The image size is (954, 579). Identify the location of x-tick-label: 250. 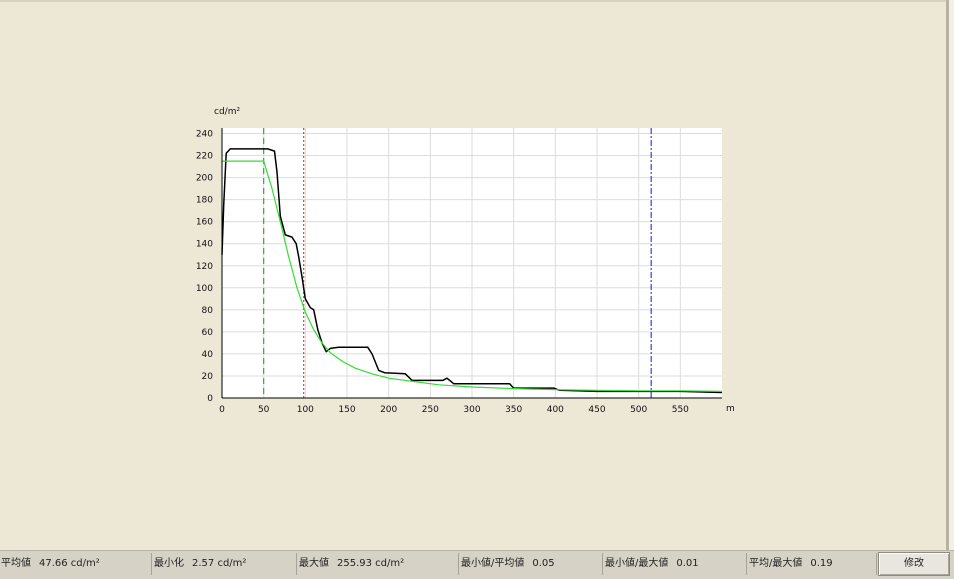
(430, 410).